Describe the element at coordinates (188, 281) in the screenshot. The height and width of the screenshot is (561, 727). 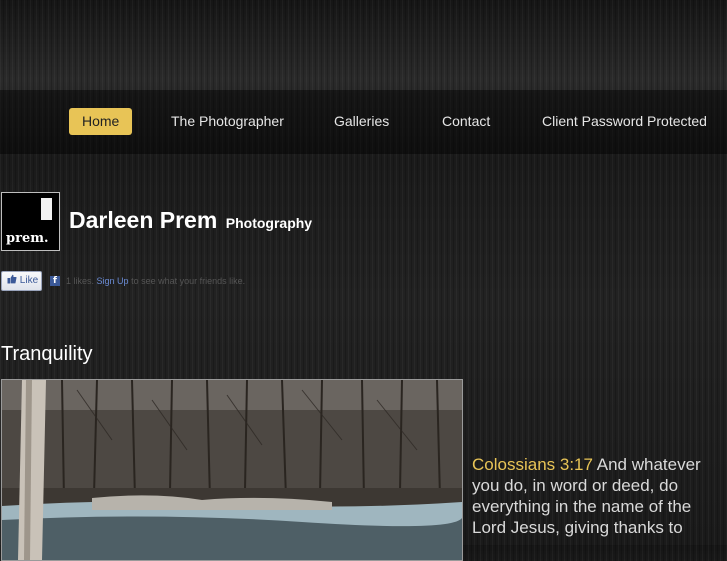
I see `likes-tail-text: to see what your friends like.` at that location.